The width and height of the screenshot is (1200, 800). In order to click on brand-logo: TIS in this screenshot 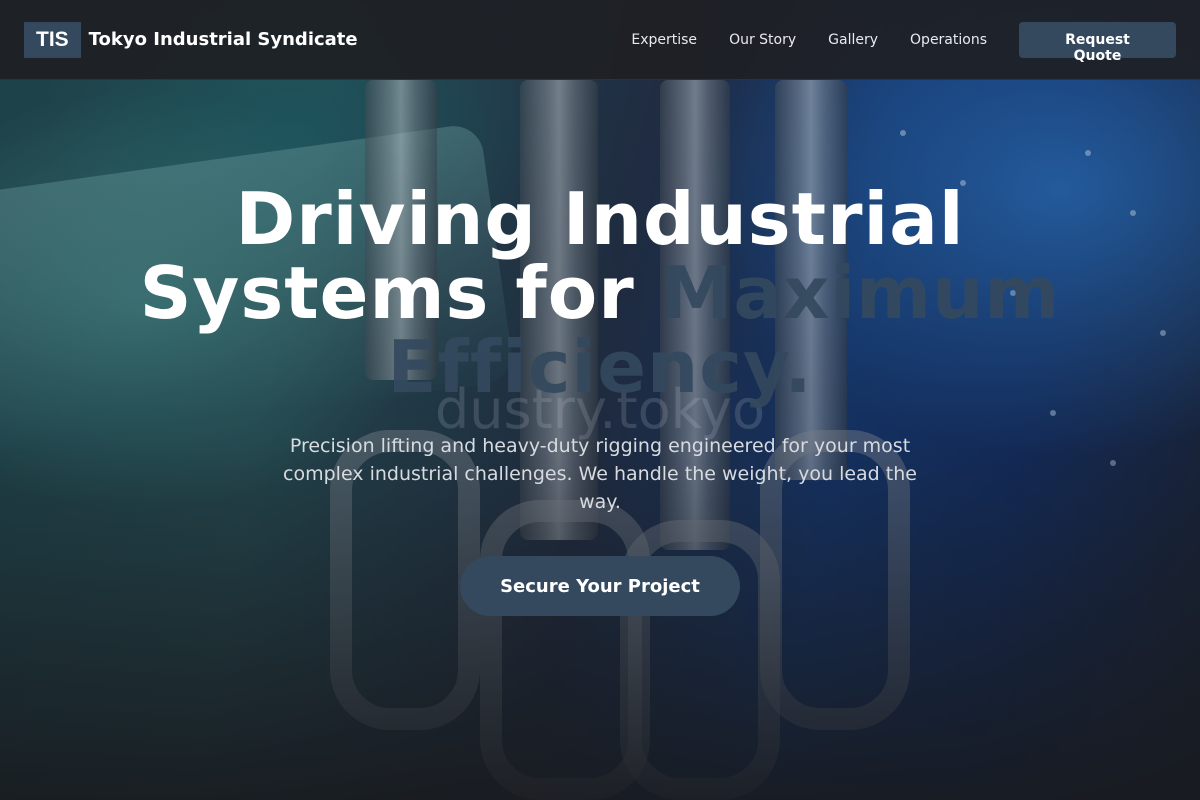, I will do `click(52, 39)`.